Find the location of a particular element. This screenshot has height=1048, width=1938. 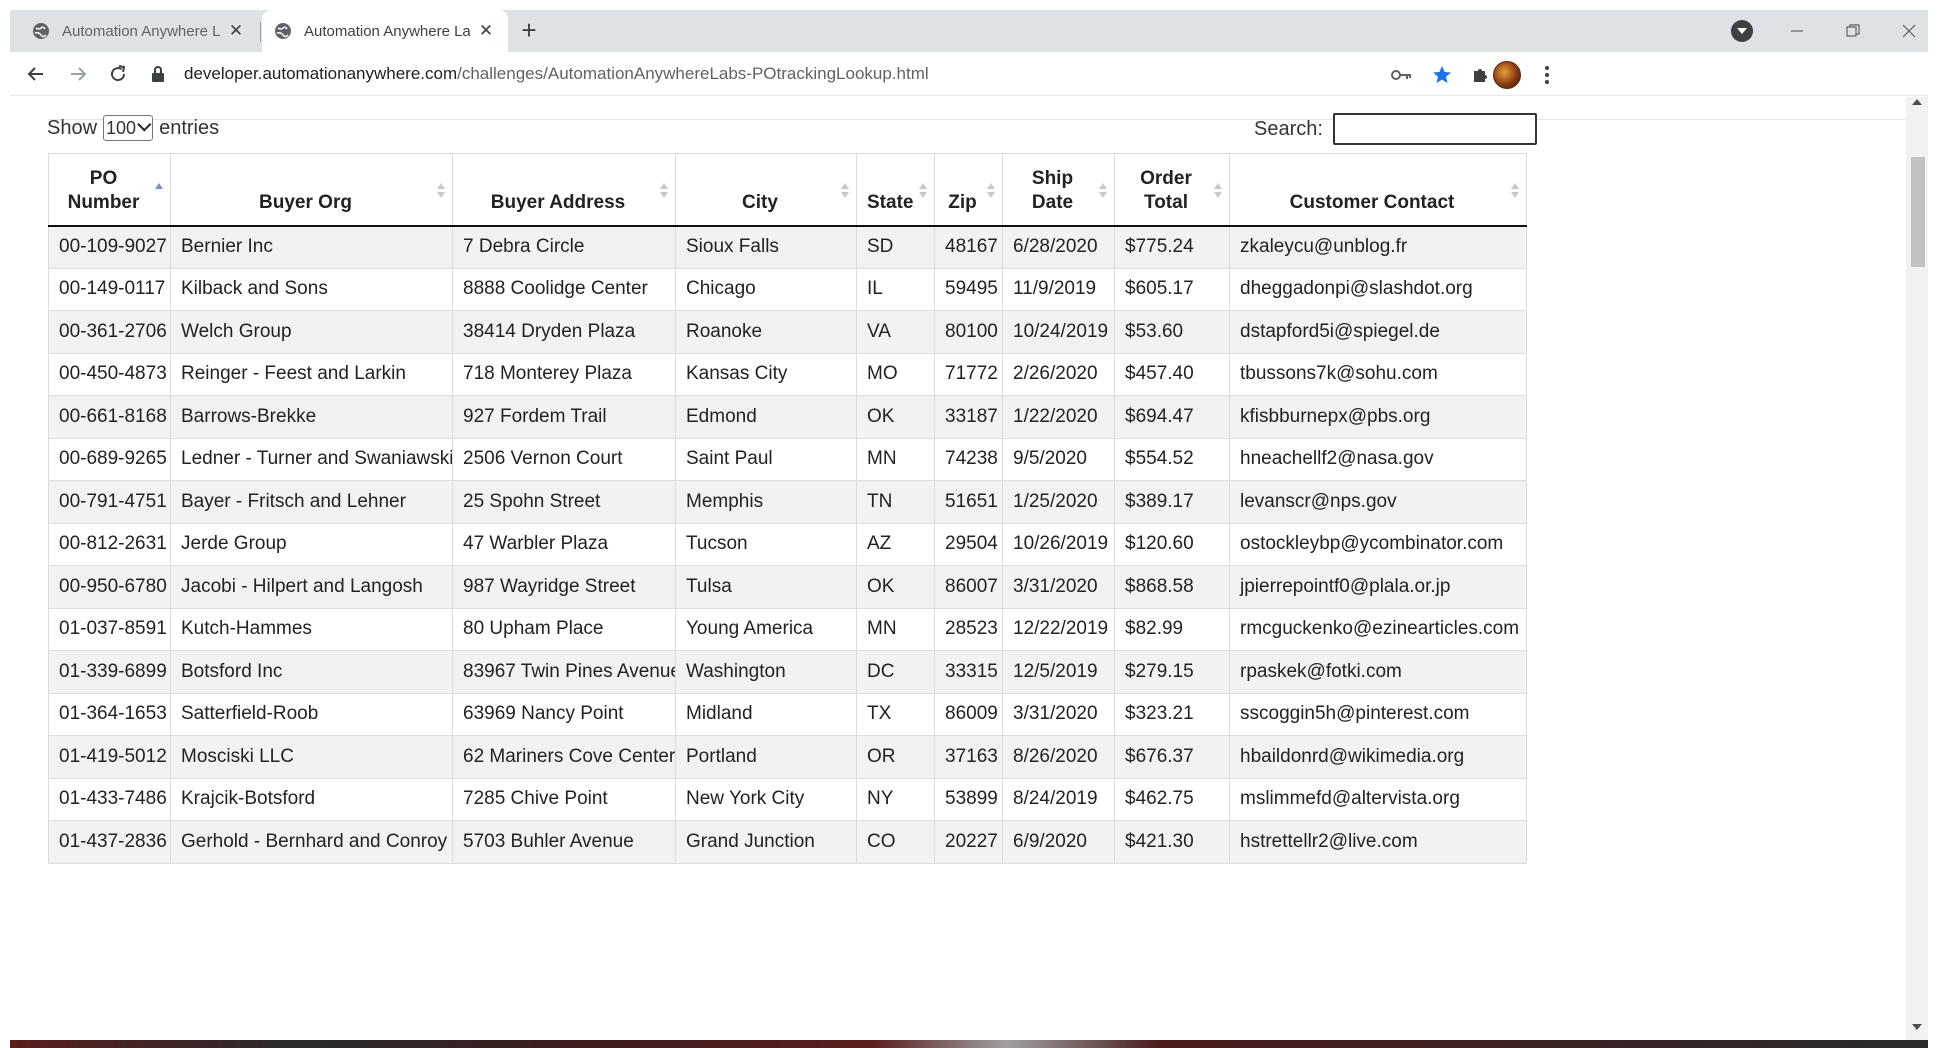

header-label: Order is located at coordinates (1166, 178).